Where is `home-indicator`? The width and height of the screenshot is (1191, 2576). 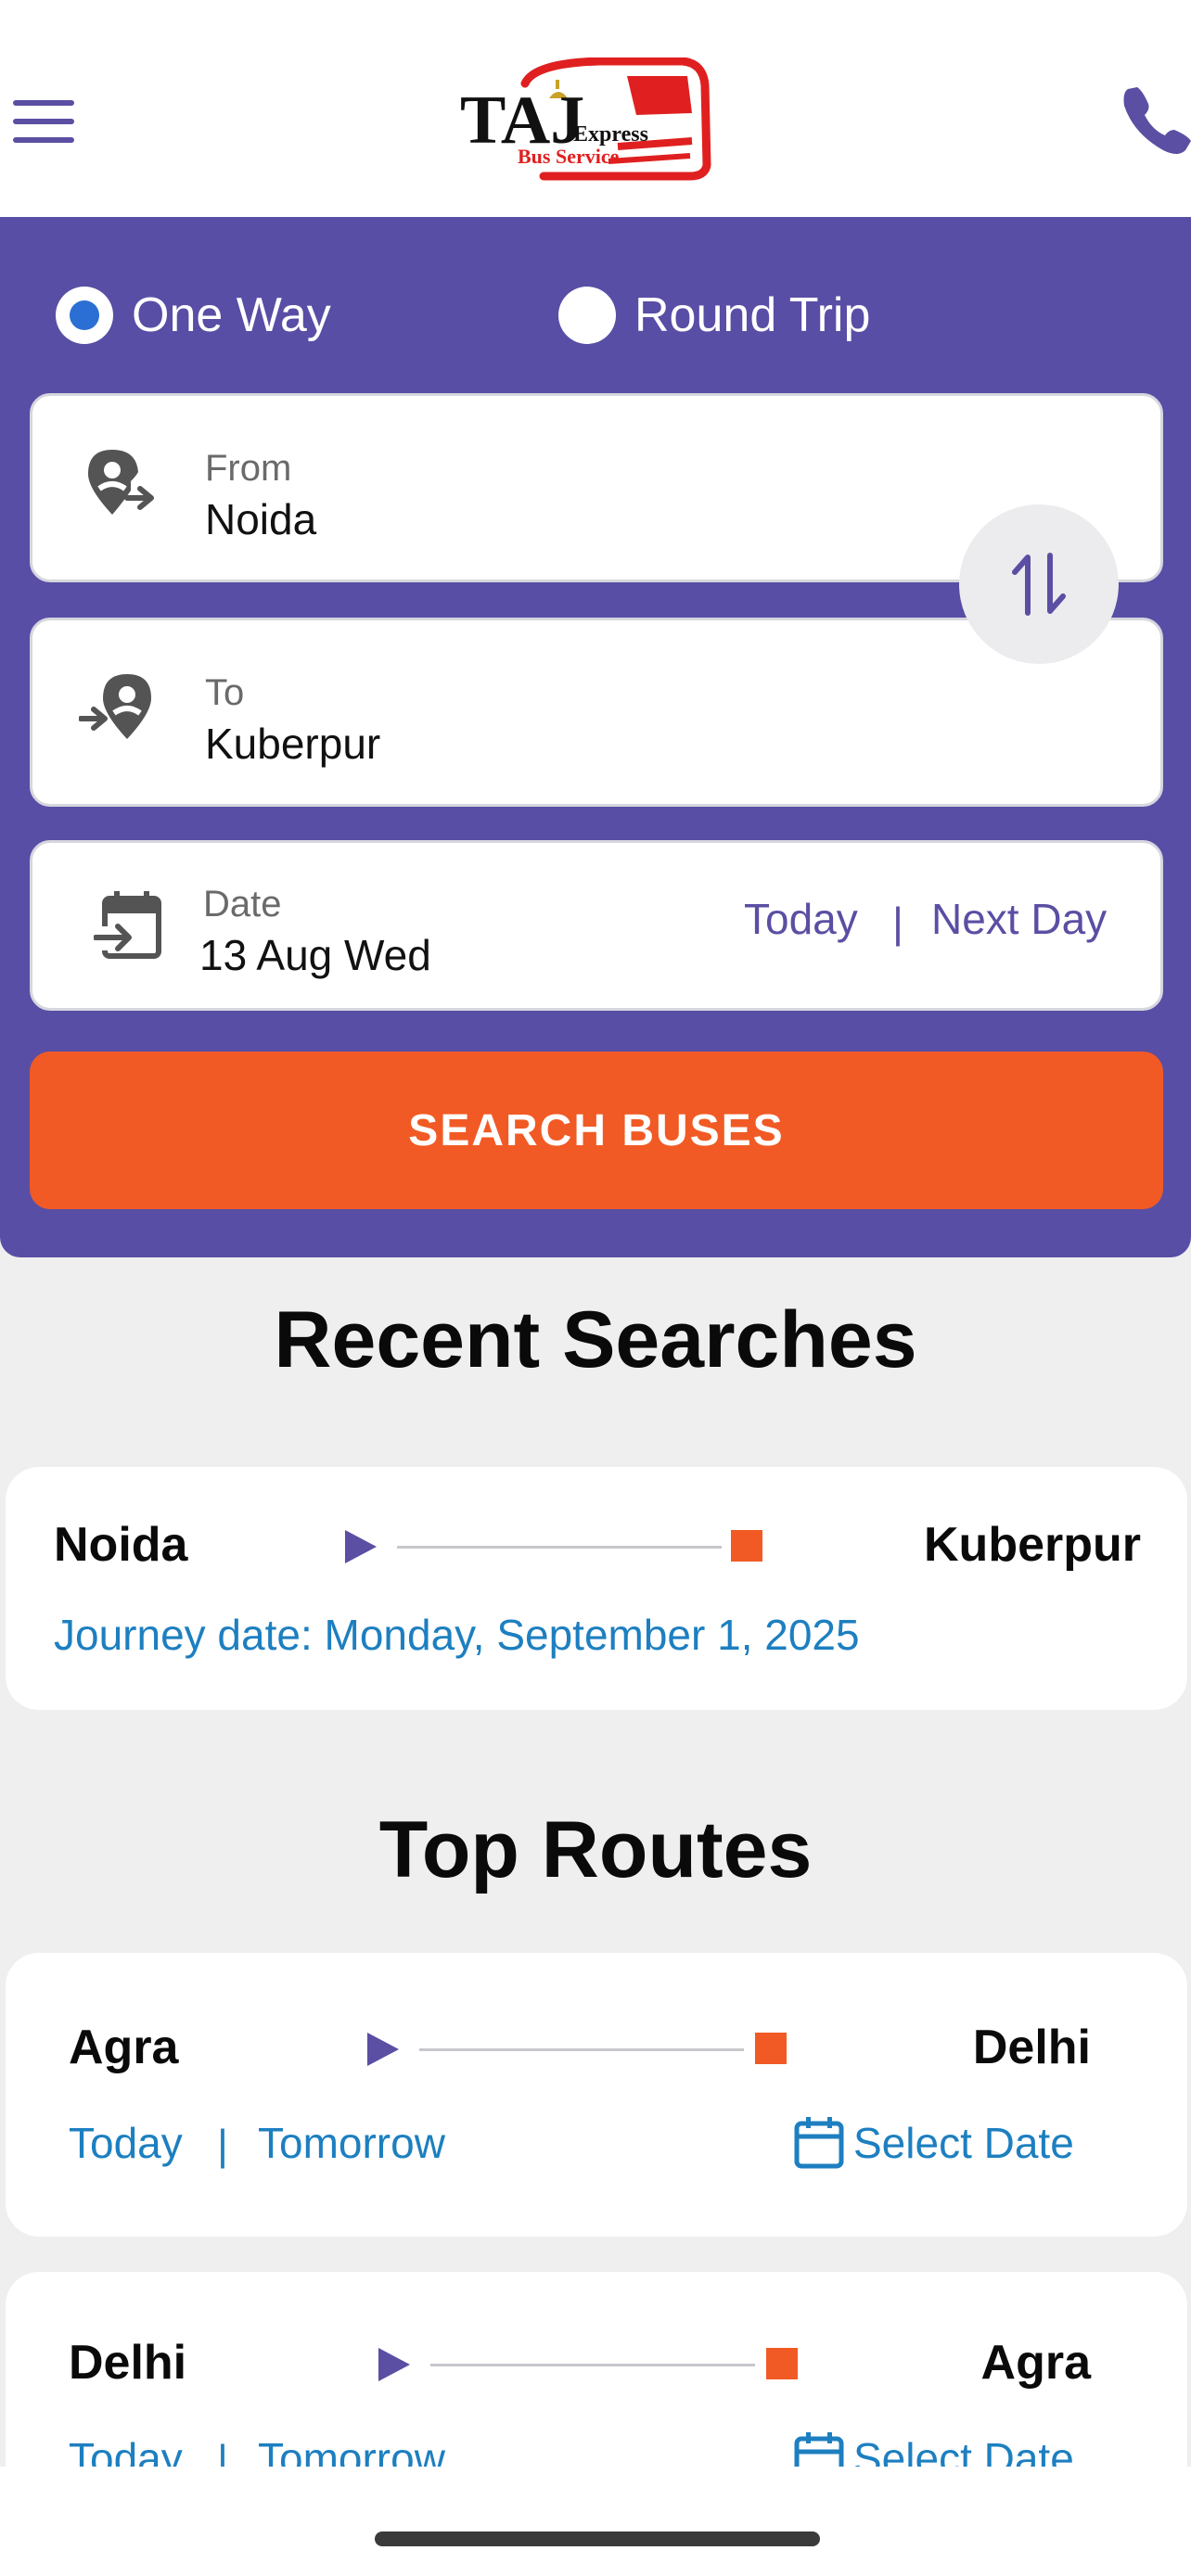 home-indicator is located at coordinates (595, 2521).